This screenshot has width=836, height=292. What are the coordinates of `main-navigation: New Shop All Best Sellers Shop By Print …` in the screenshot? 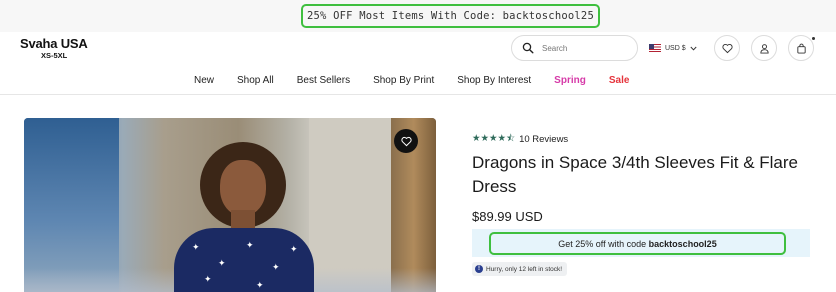 It's located at (418, 83).